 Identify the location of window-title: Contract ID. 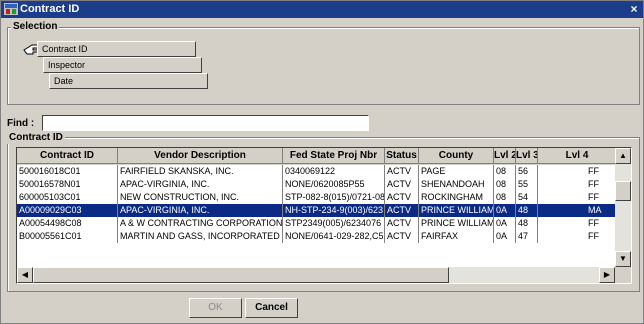
(50, 9).